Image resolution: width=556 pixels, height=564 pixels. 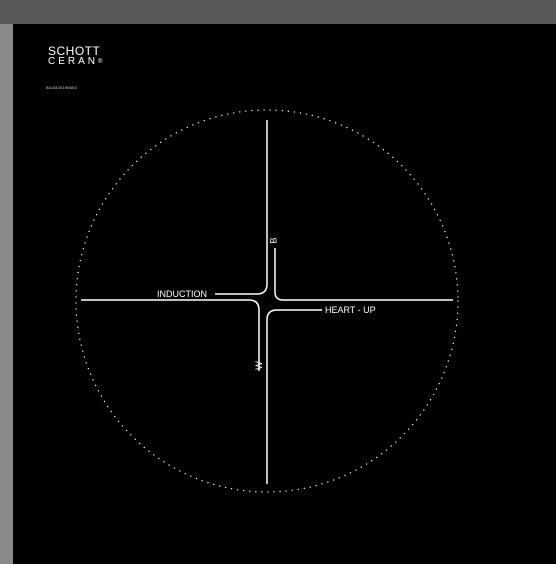 What do you see at coordinates (6, 294) in the screenshot?
I see `left-edge-strip` at bounding box center [6, 294].